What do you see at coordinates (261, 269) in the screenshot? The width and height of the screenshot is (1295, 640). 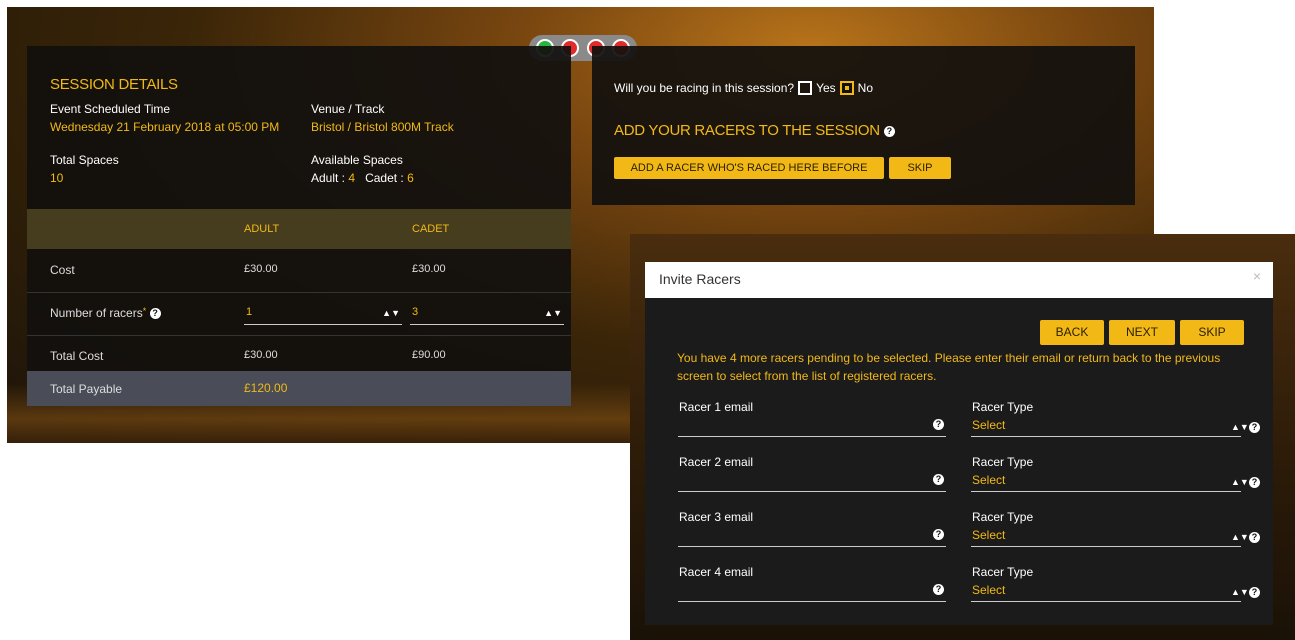 I see `cost-adult: £30.00` at bounding box center [261, 269].